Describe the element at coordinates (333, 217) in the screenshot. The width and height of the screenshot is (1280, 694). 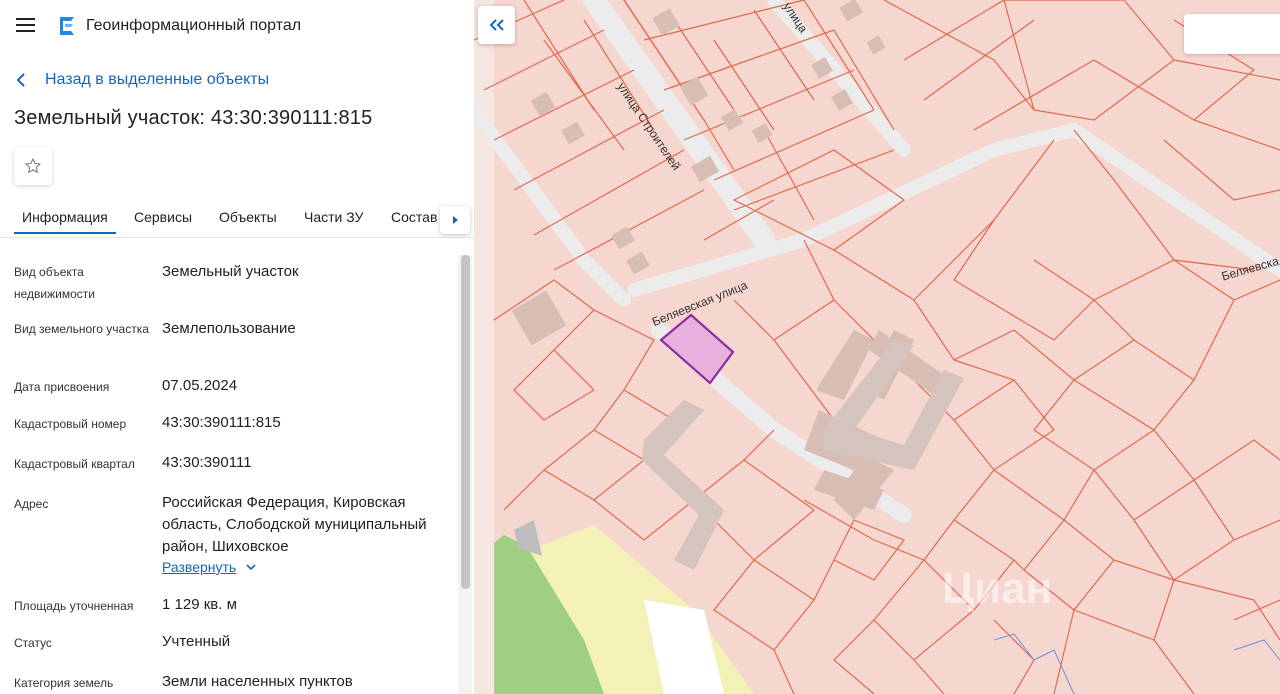
I see `tab-parts: Части ЗУ` at that location.